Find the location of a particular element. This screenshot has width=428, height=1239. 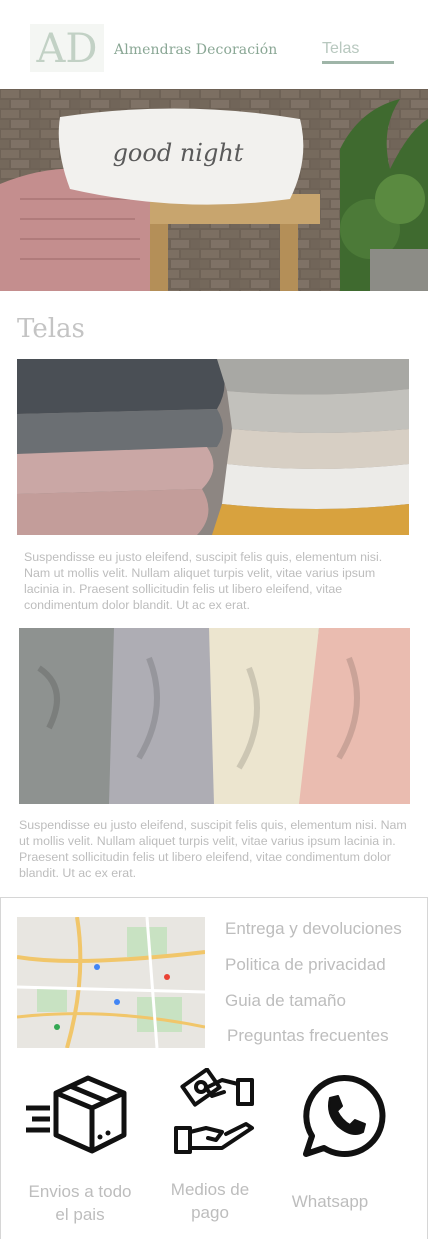

brand-name: Almendras Decoración is located at coordinates (196, 50).